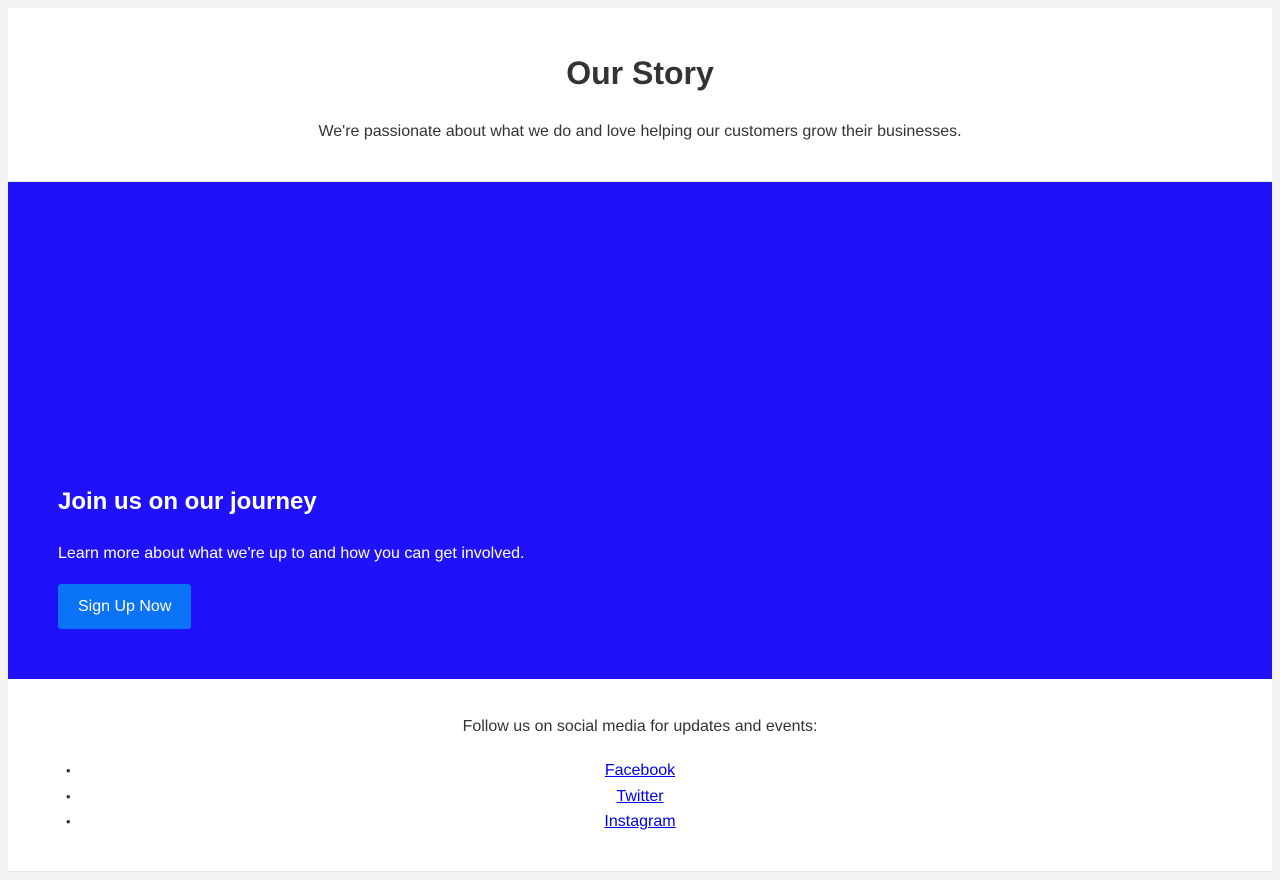  I want to click on list-item: • Instagram, so click(640, 822).